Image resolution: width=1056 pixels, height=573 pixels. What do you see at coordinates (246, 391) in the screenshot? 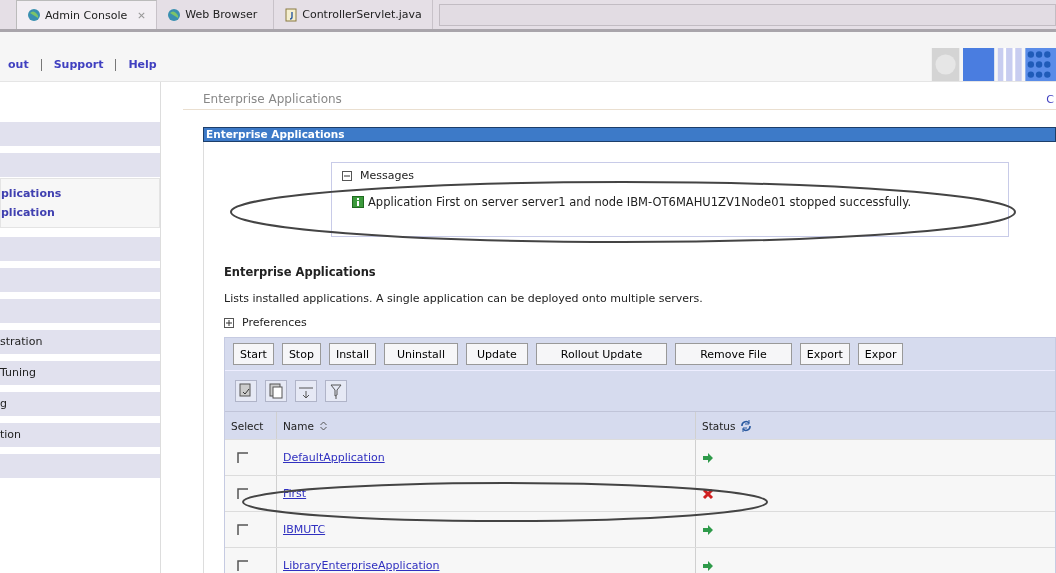
I see `select-all-icon` at bounding box center [246, 391].